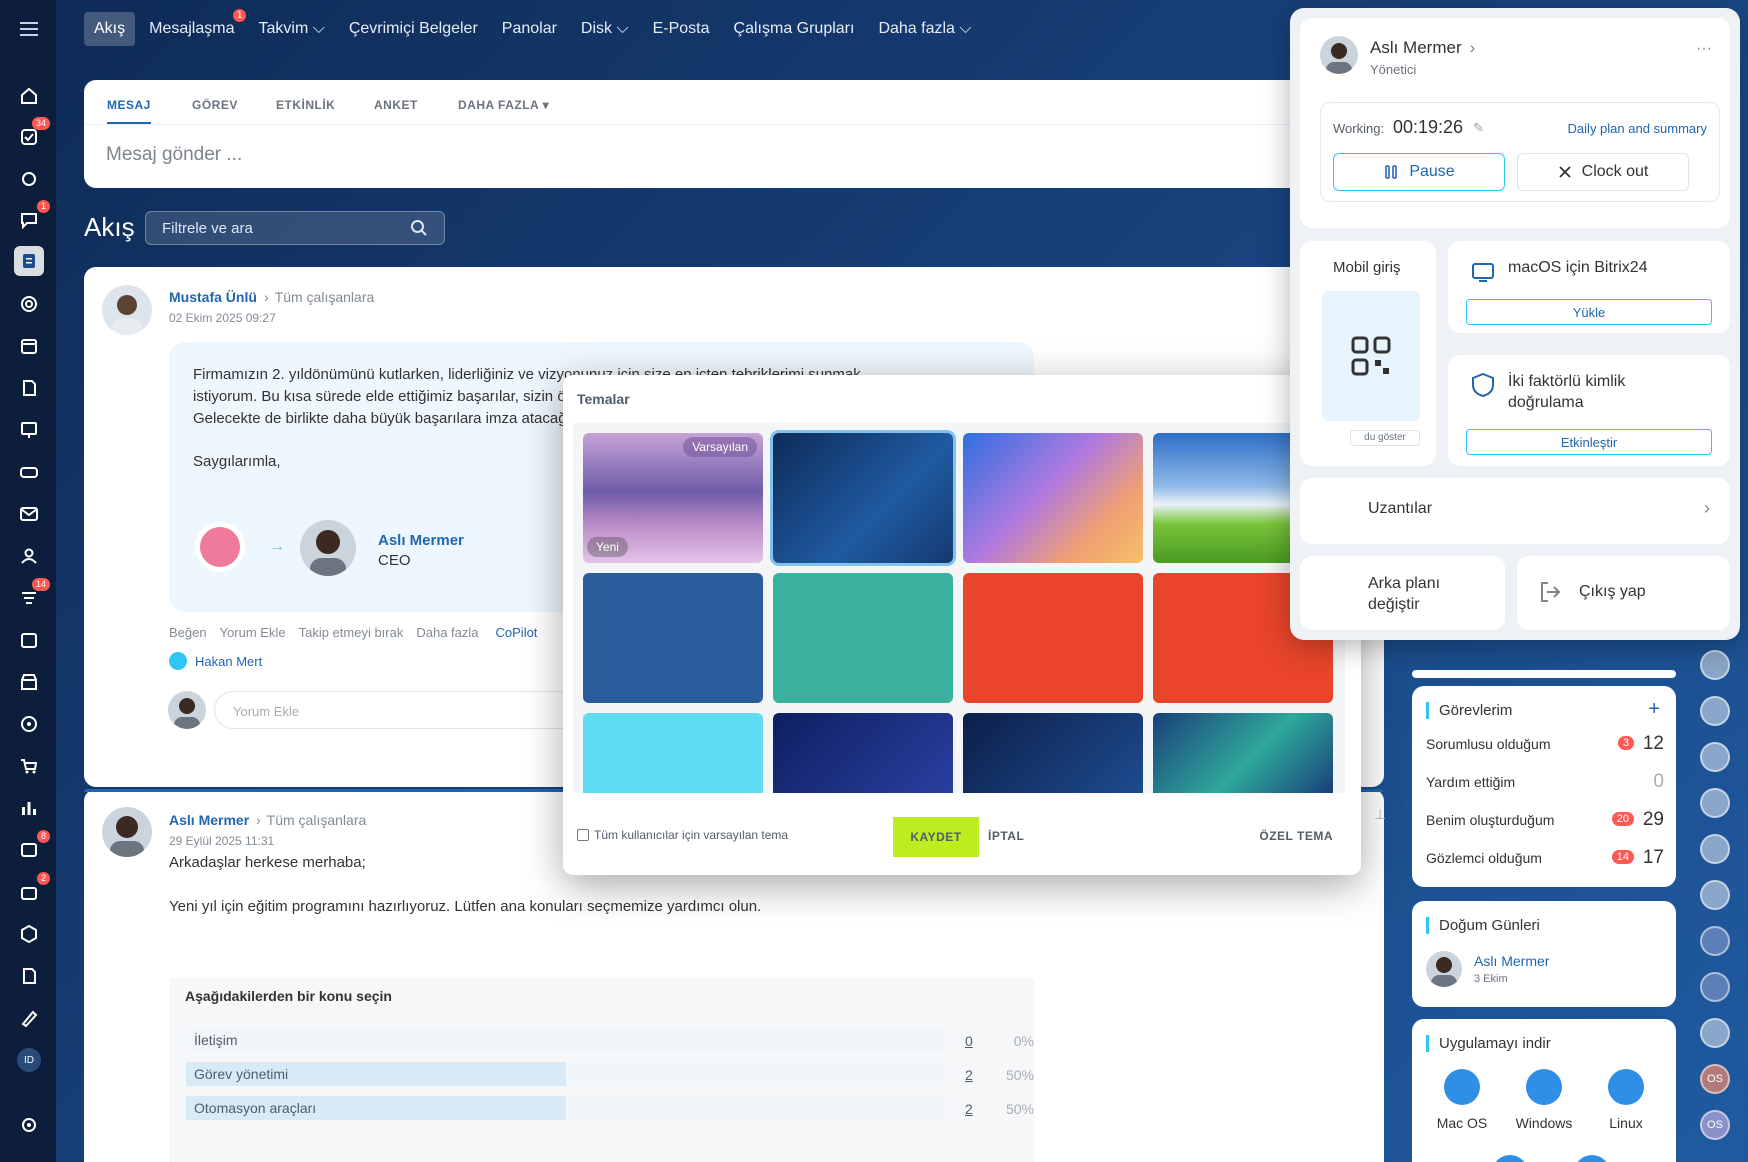  What do you see at coordinates (295, 228) in the screenshot?
I see `filter-search-input: Filtrele ve ara` at bounding box center [295, 228].